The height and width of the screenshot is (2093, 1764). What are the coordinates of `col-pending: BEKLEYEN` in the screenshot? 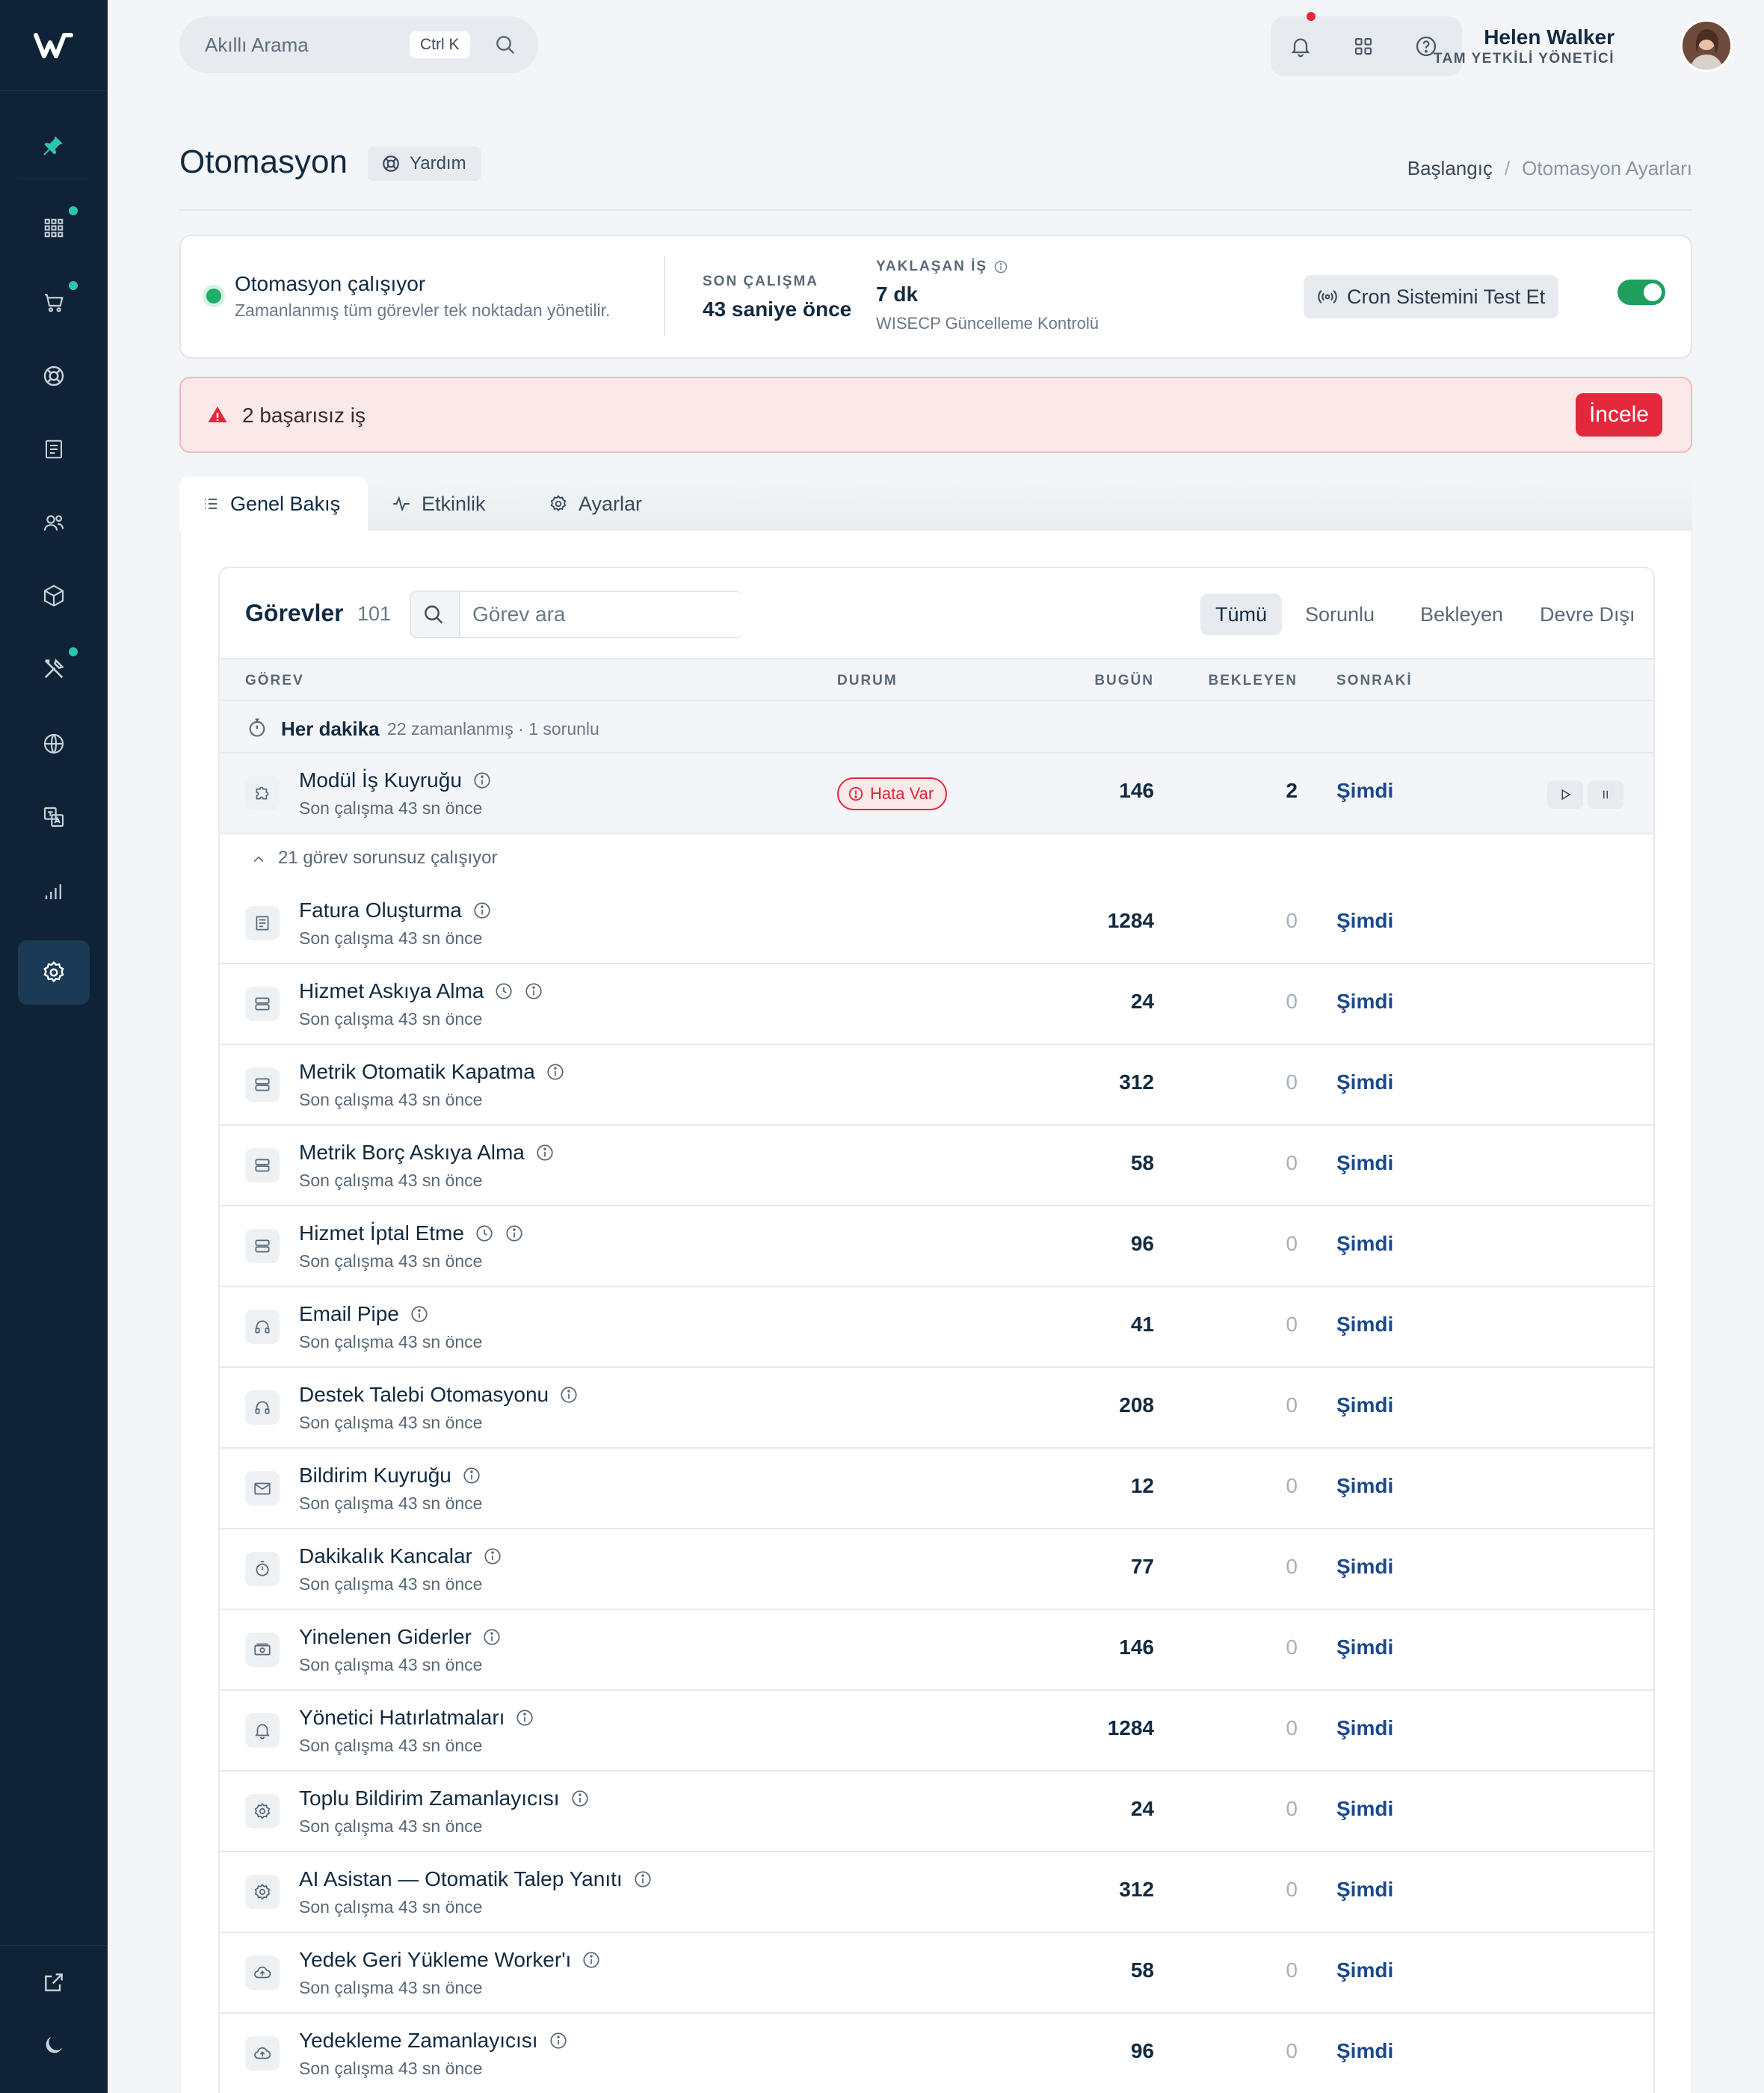 It's located at (1253, 681).